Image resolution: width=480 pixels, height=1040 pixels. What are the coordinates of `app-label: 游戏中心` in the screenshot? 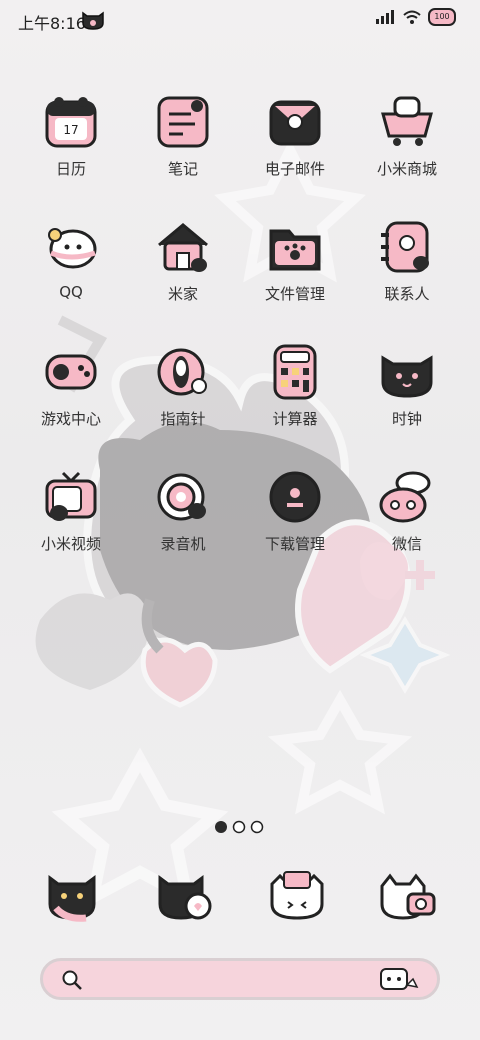 It's located at (70, 419).